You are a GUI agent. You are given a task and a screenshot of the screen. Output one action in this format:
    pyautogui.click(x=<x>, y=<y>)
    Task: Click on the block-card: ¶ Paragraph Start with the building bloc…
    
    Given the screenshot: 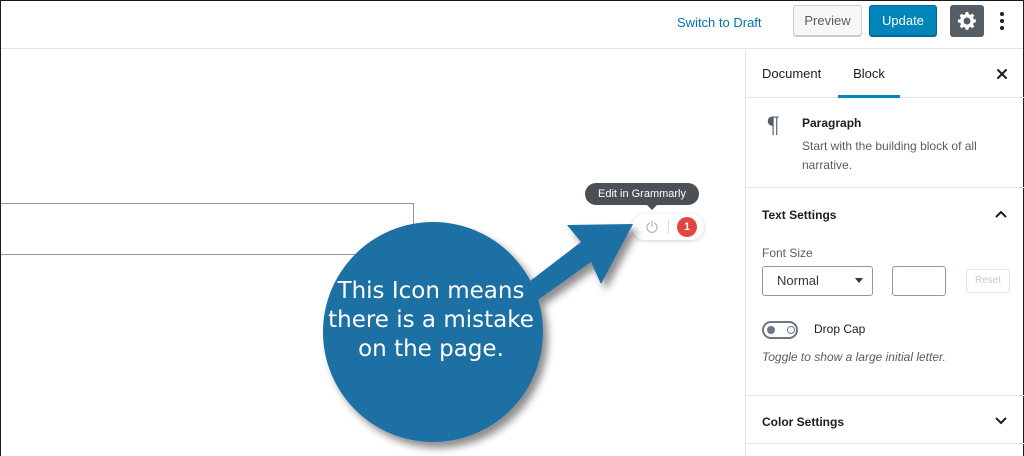 What is the action you would take?
    pyautogui.click(x=885, y=143)
    